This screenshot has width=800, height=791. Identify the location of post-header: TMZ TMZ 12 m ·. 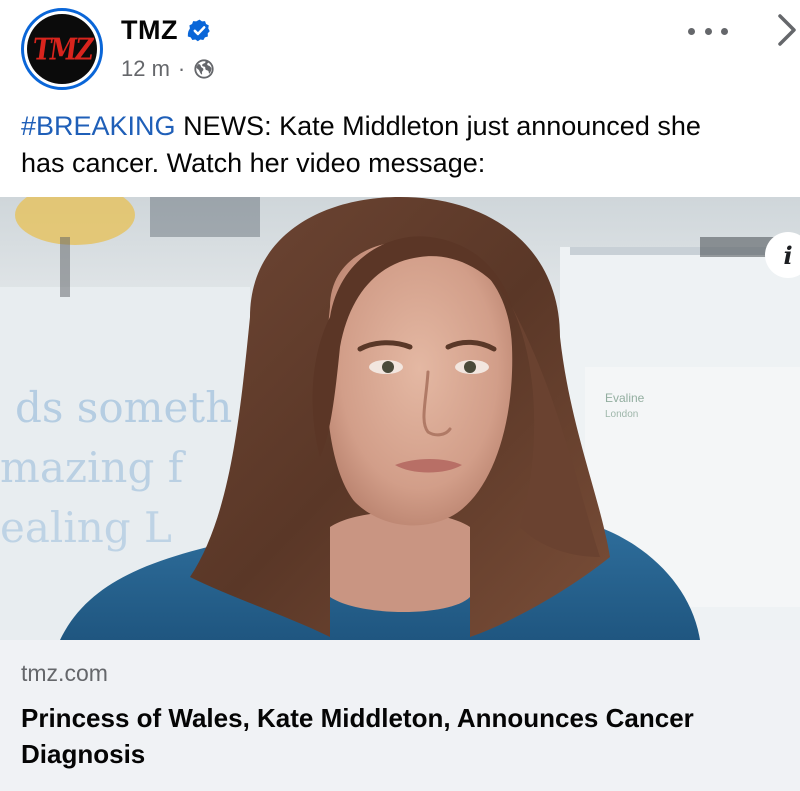
(400, 50).